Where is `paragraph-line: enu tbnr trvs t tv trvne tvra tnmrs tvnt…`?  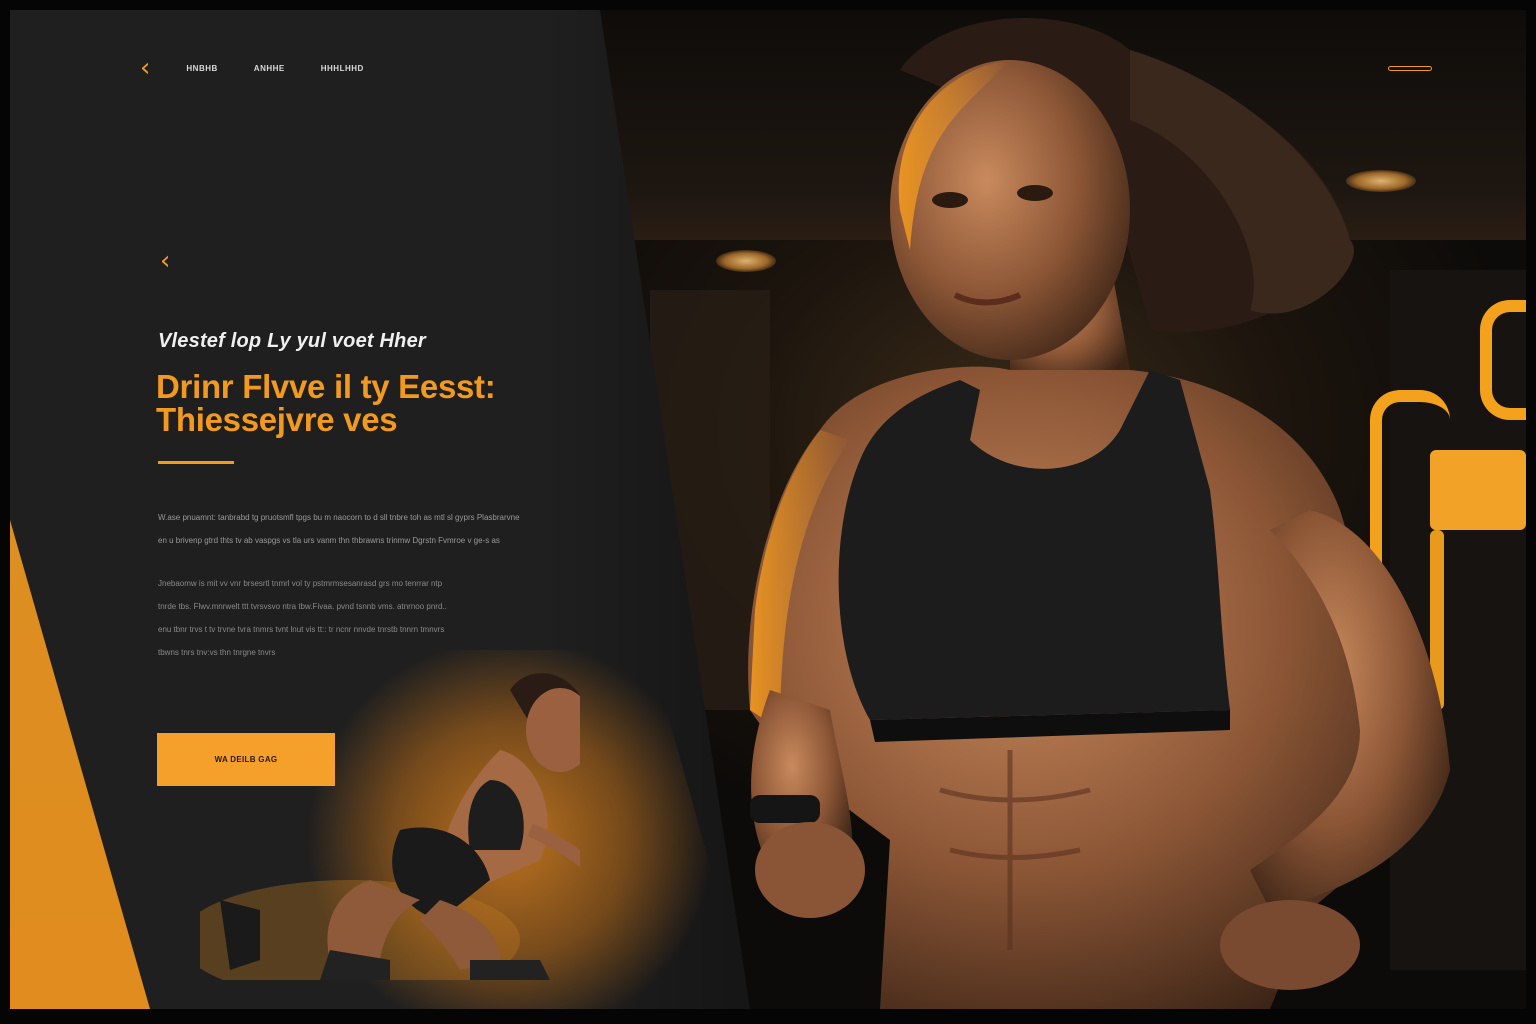
paragraph-line: enu tbnr trvs t tv trvne tvra tnmrs tvnt… is located at coordinates (301, 629).